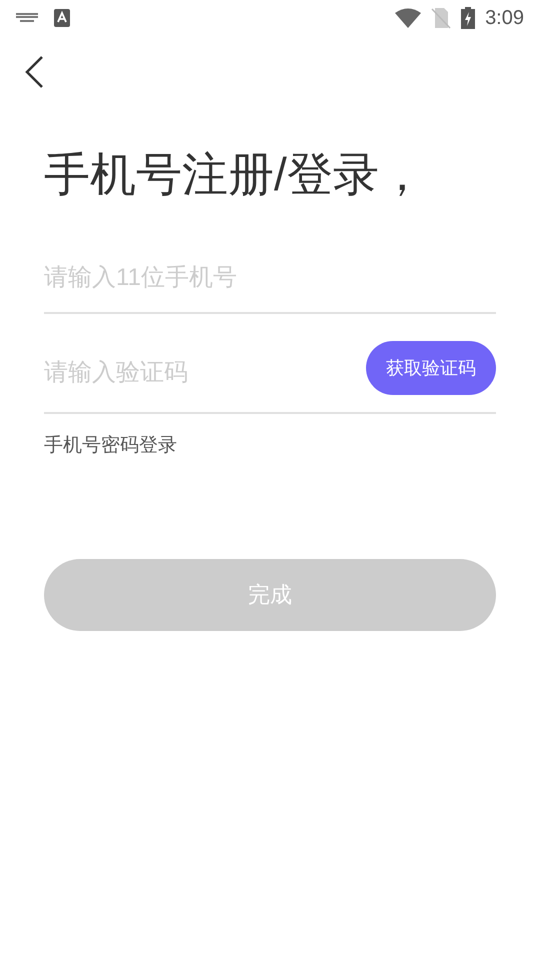  I want to click on get-code-button: 获取验证码, so click(431, 368).